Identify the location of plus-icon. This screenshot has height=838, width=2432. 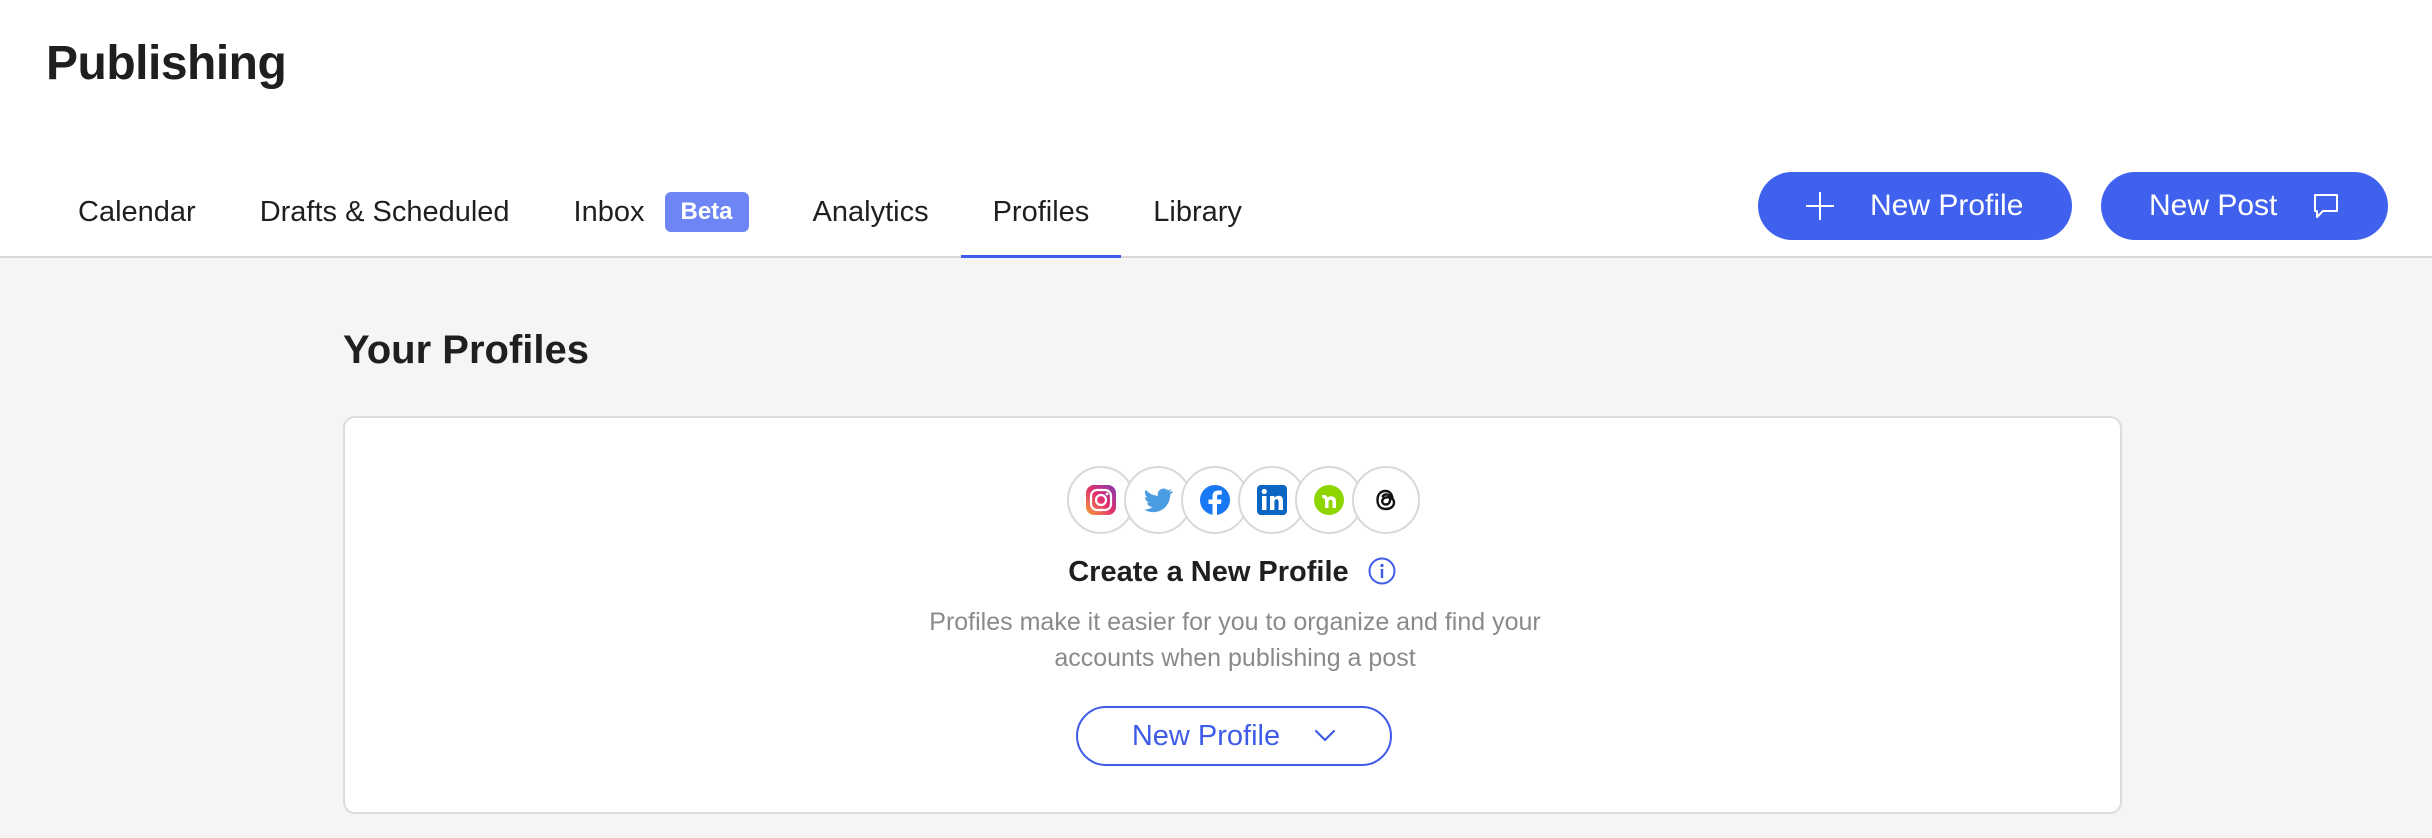
(1820, 206).